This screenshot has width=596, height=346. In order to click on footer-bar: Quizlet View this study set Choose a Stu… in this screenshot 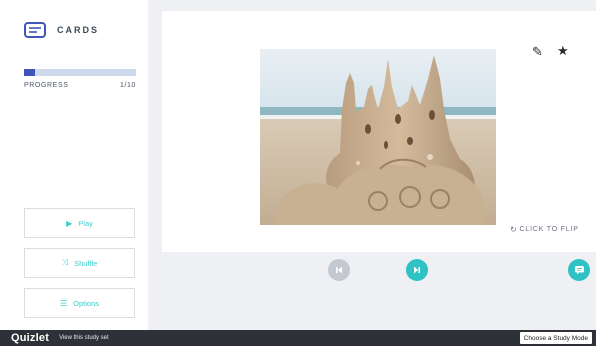, I will do `click(298, 338)`.